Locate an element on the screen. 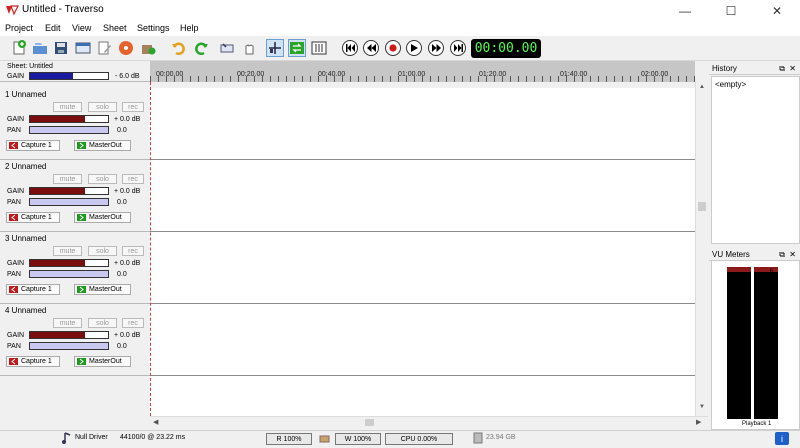 This screenshot has height=448, width=800. mixer-button is located at coordinates (319, 48).